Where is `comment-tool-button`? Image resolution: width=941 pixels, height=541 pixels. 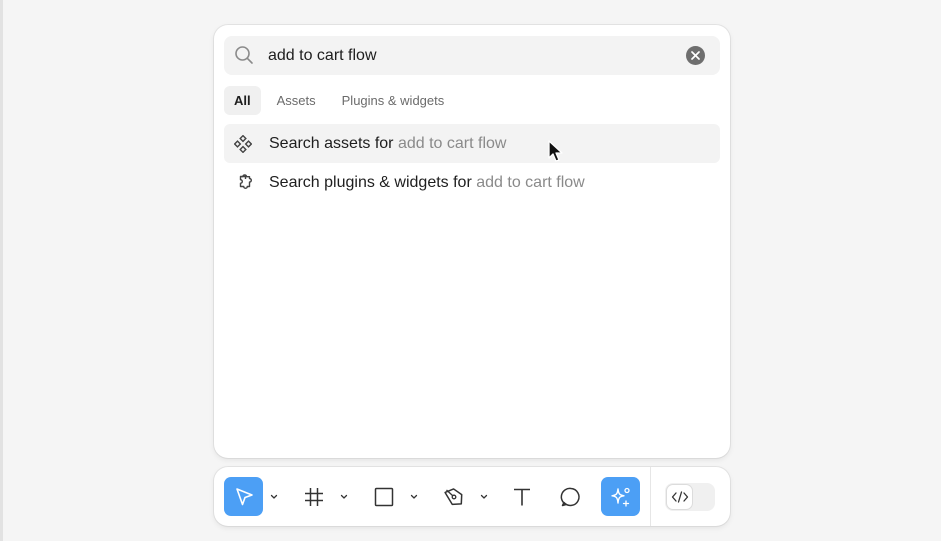
comment-tool-button is located at coordinates (570, 496).